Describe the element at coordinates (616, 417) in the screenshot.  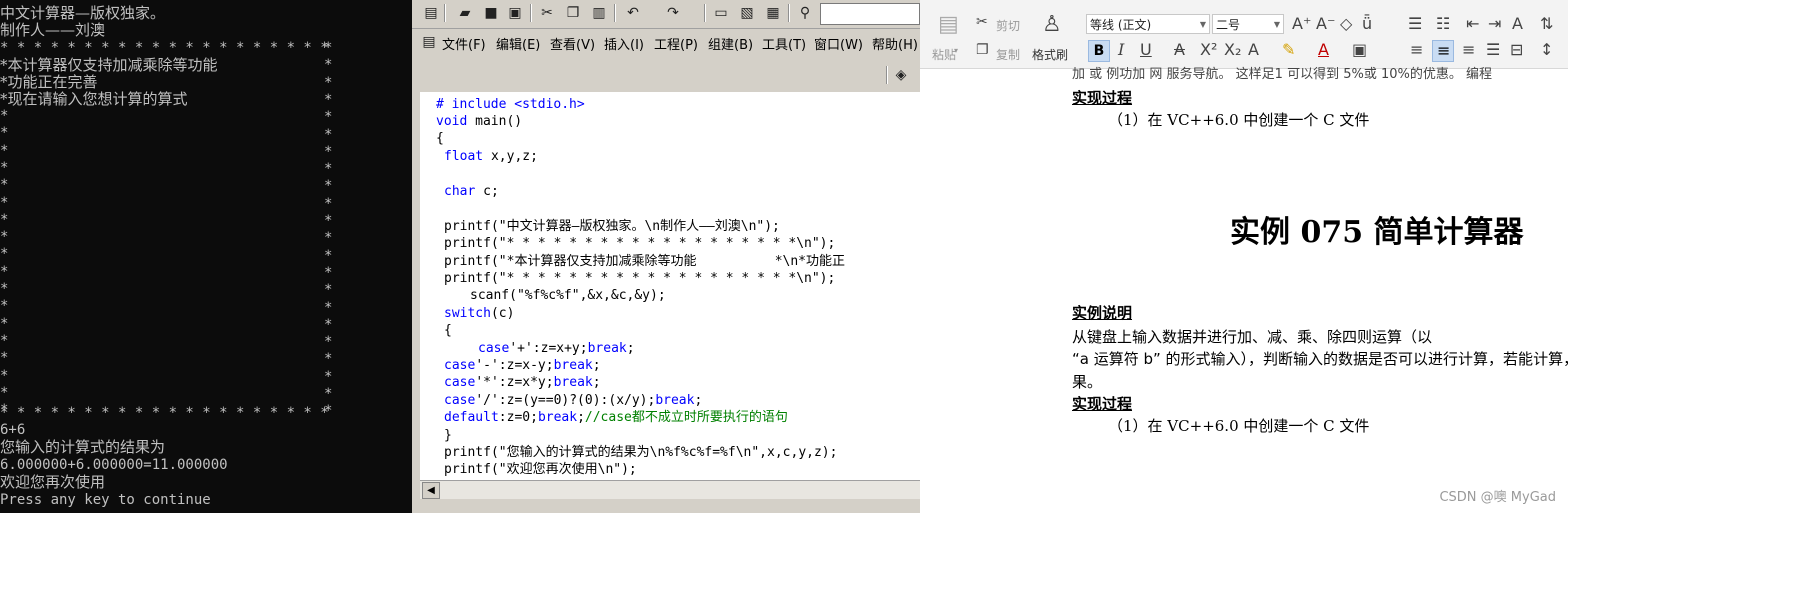
I see `code-line: default:z=0;break;//case都不成立时所要执行的语句` at that location.